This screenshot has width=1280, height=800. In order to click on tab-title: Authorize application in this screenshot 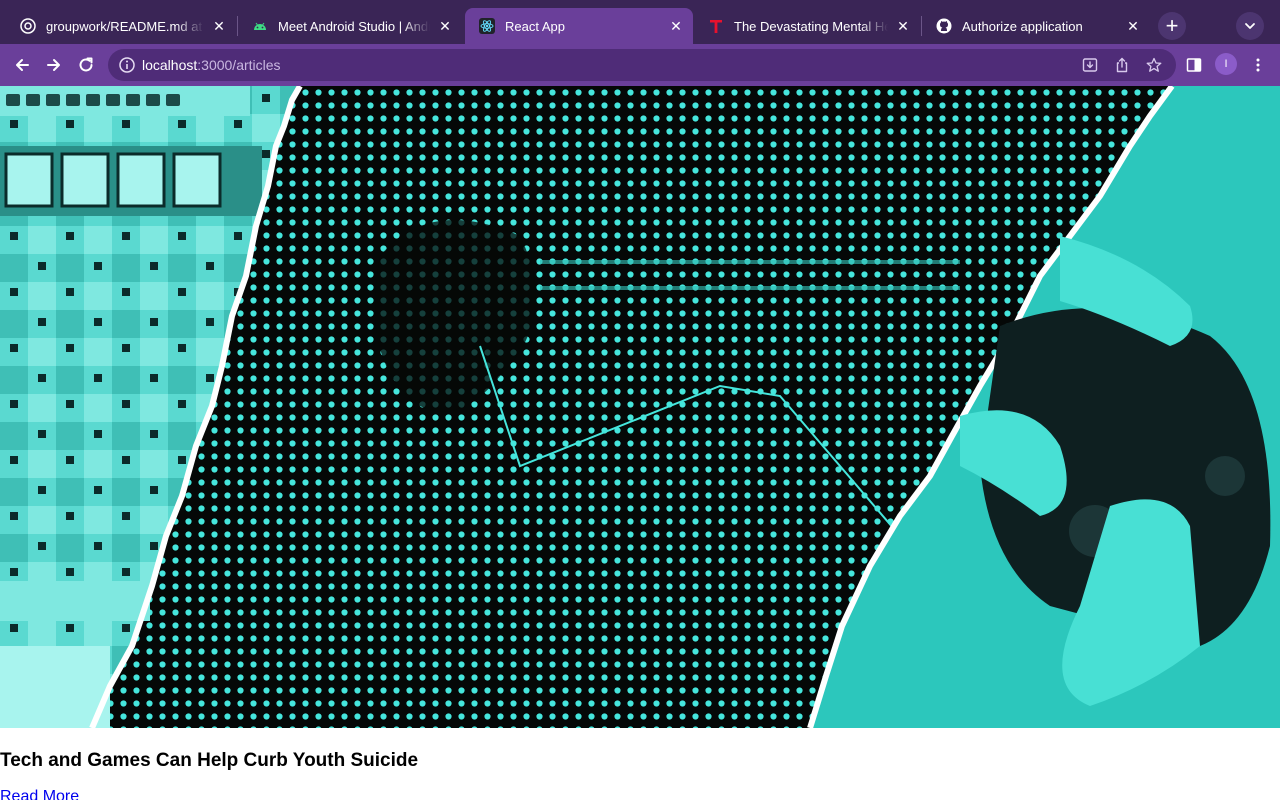, I will do `click(1022, 26)`.